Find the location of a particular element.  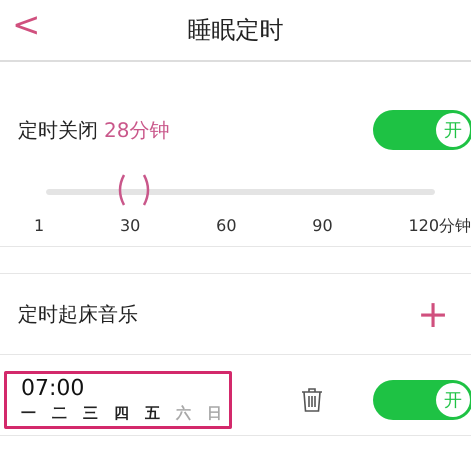

timer-value: 28分钟 is located at coordinates (137, 130).